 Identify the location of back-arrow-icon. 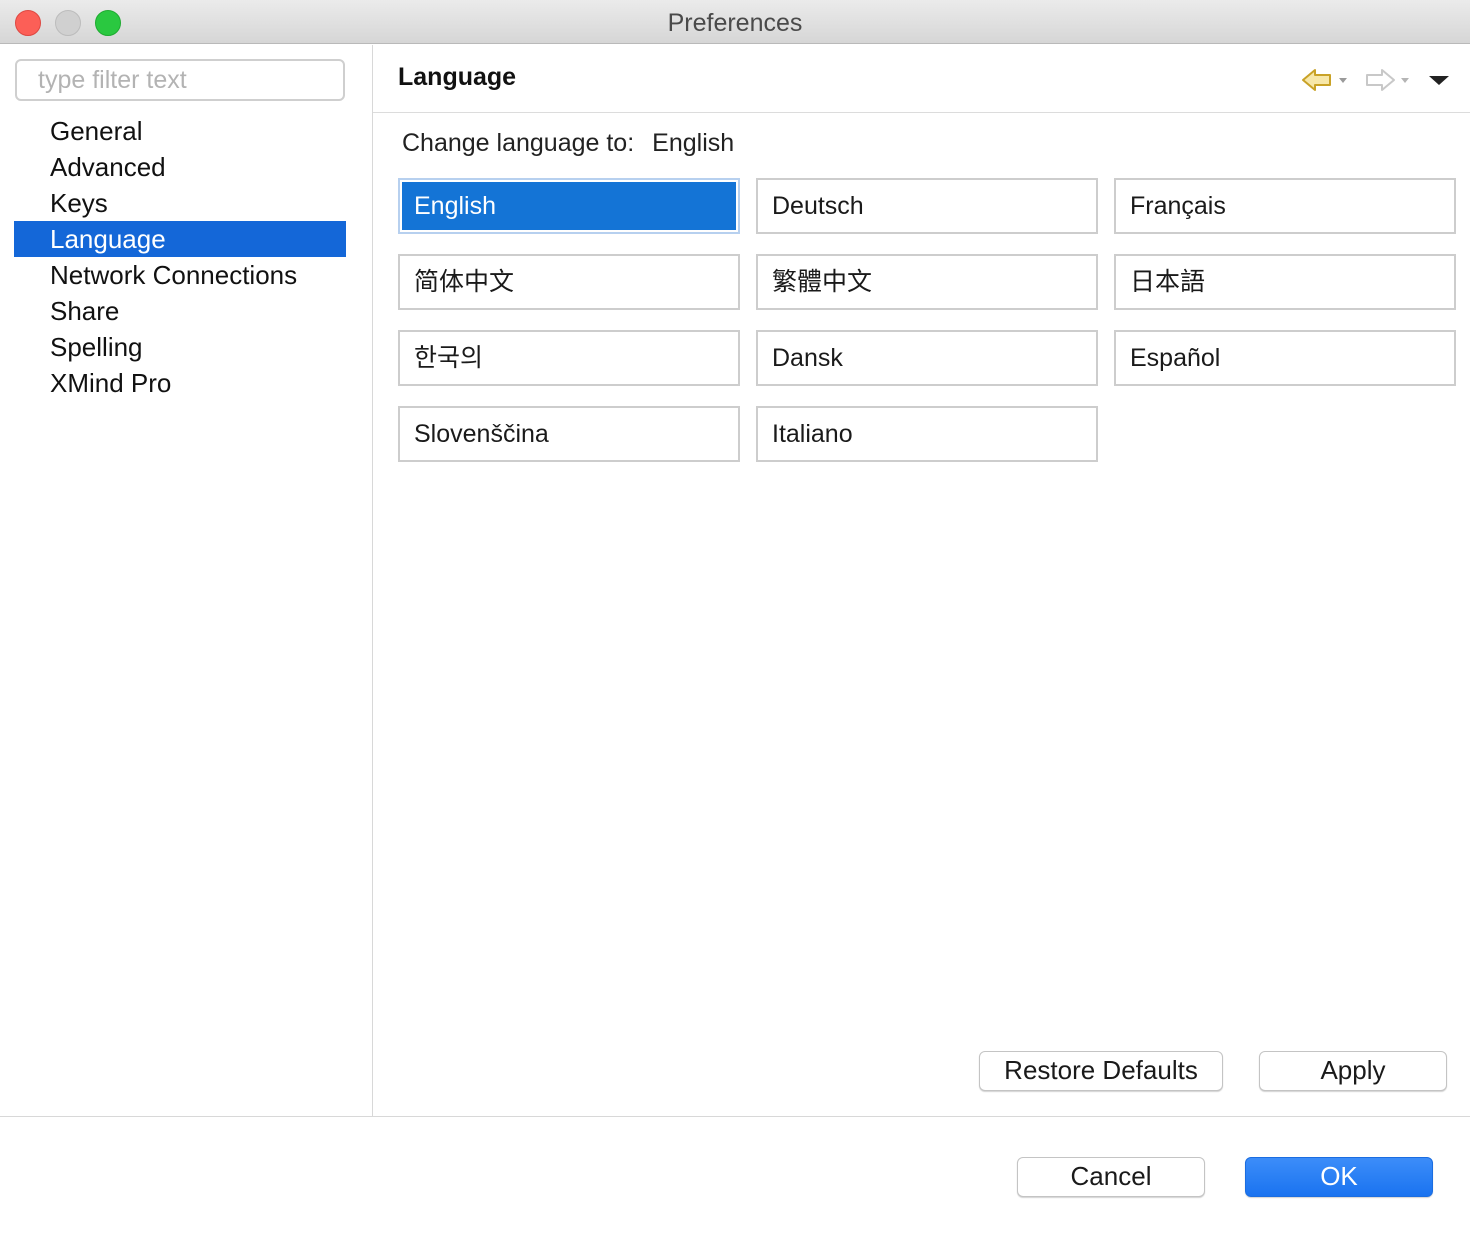
(1325, 82).